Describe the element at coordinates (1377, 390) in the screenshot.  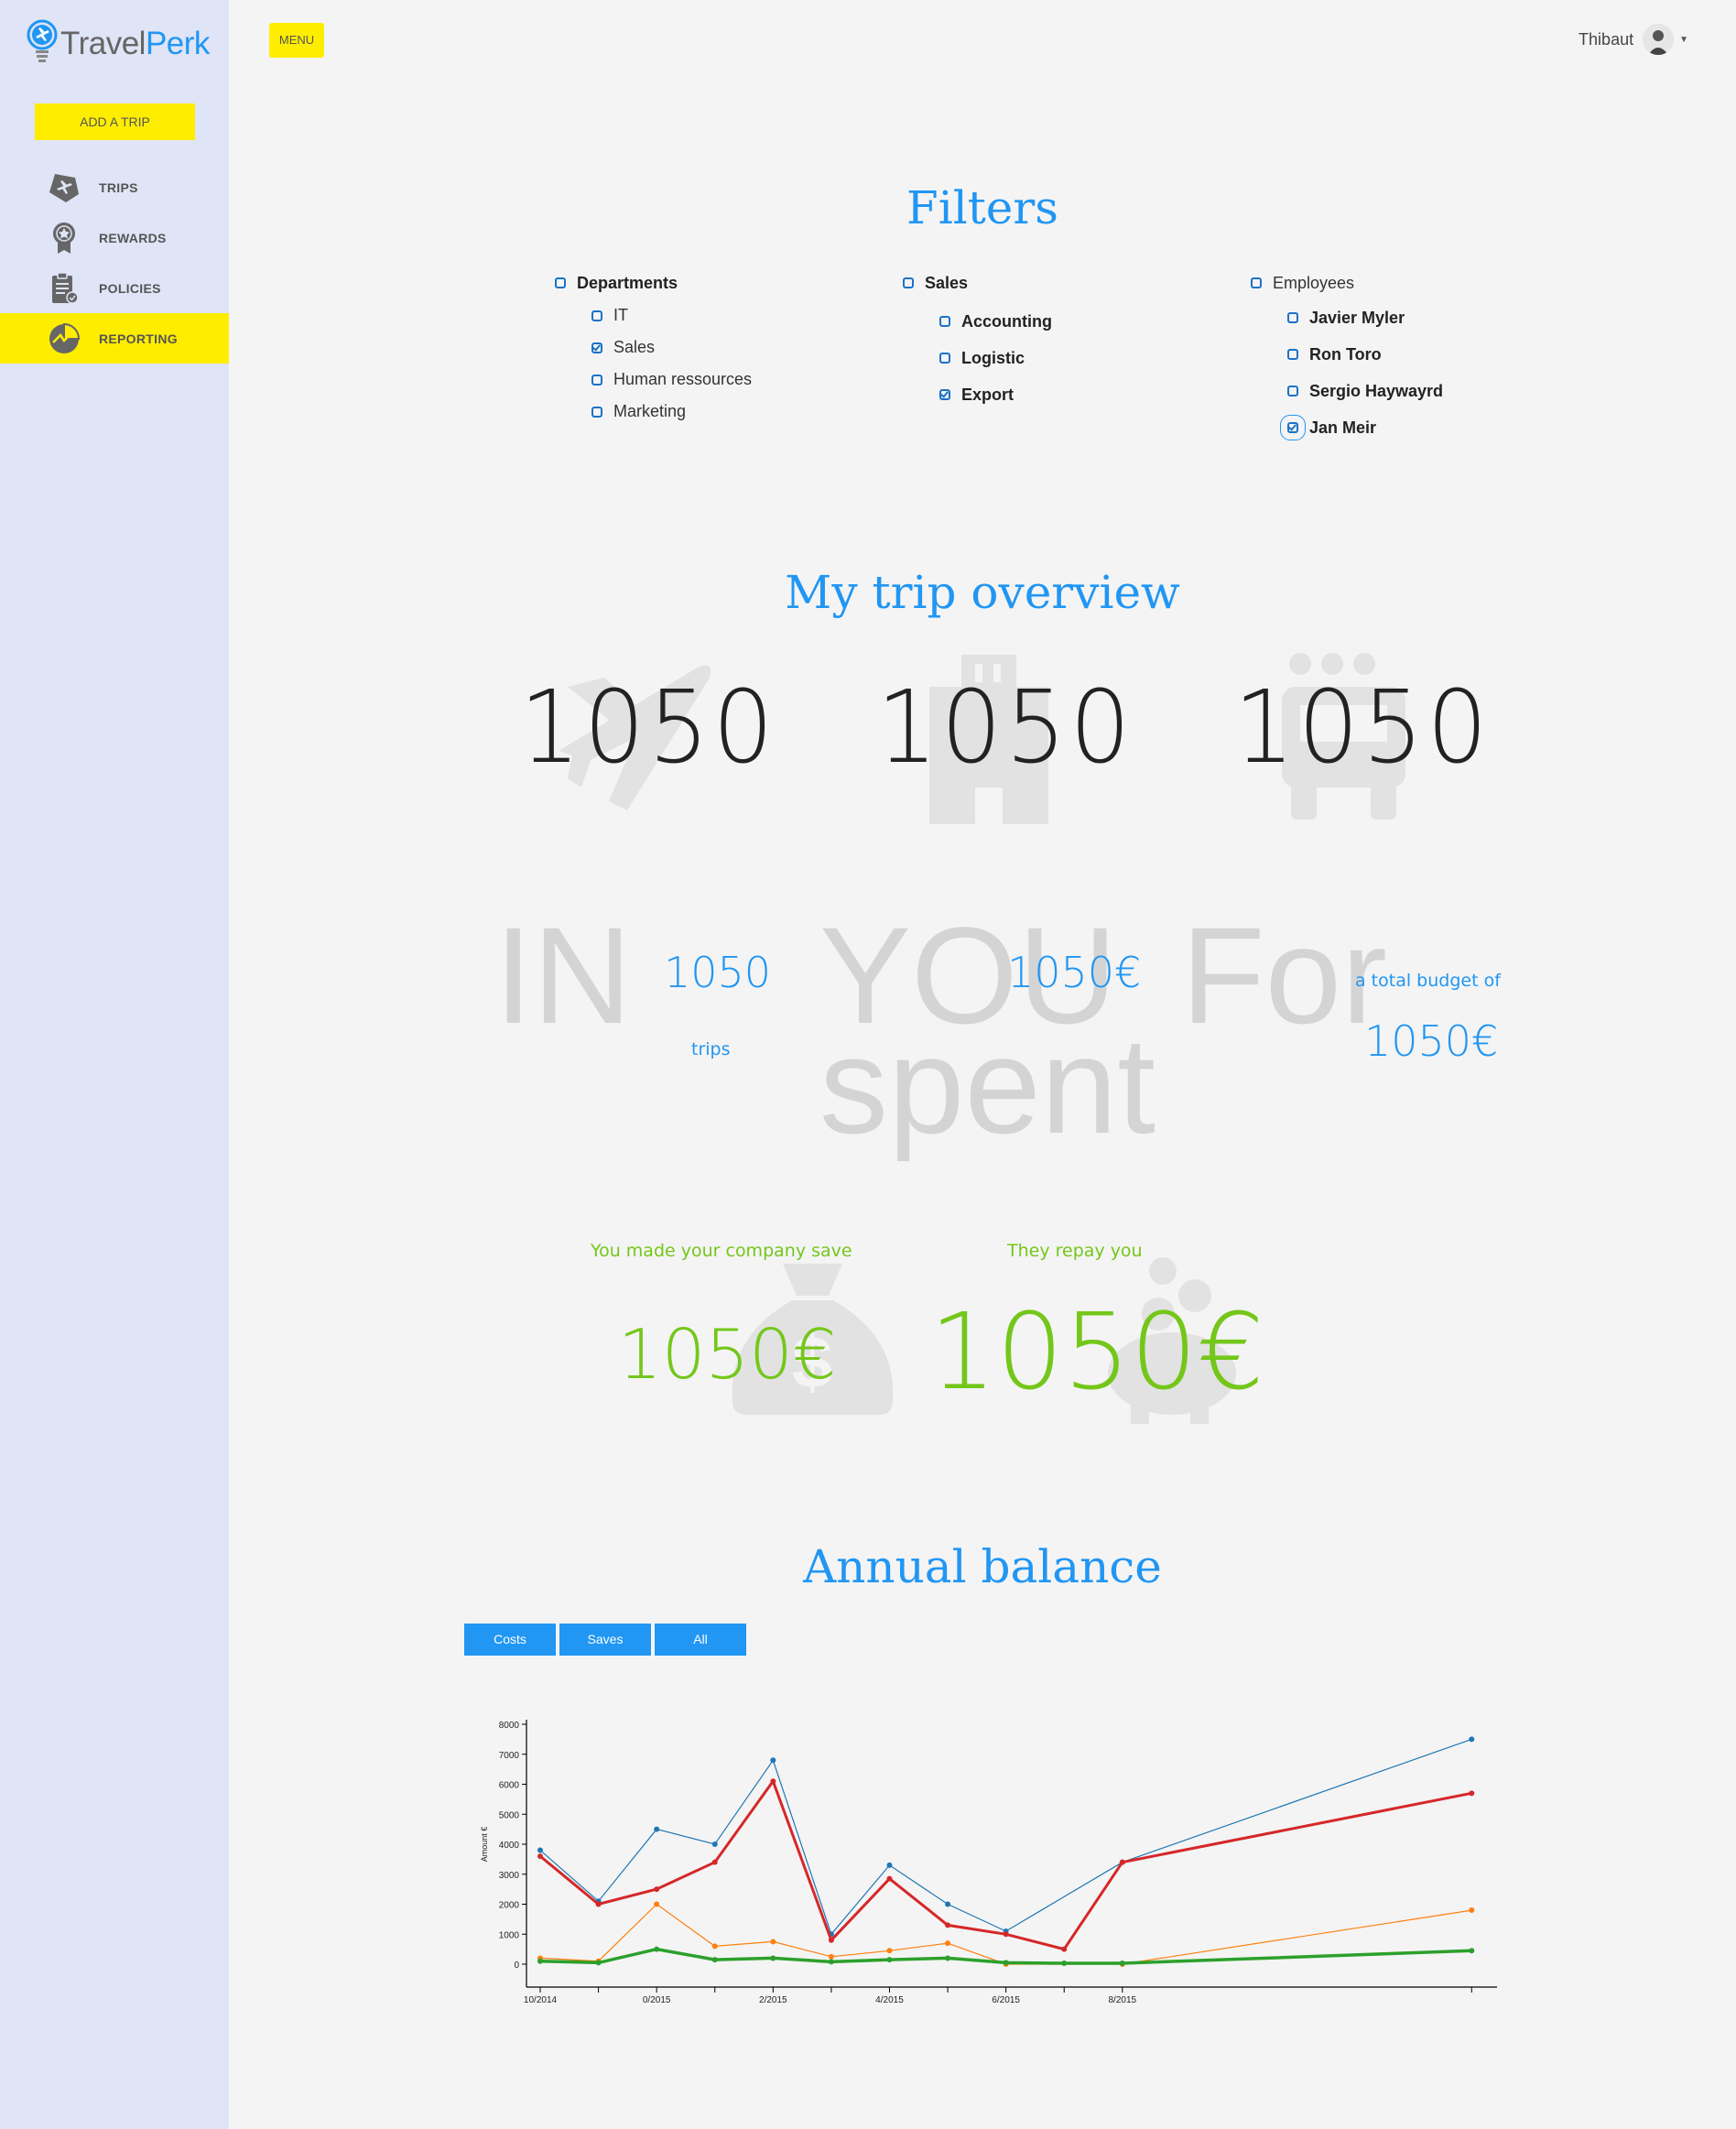
I see `filter-label: Sergio Haywayrd` at that location.